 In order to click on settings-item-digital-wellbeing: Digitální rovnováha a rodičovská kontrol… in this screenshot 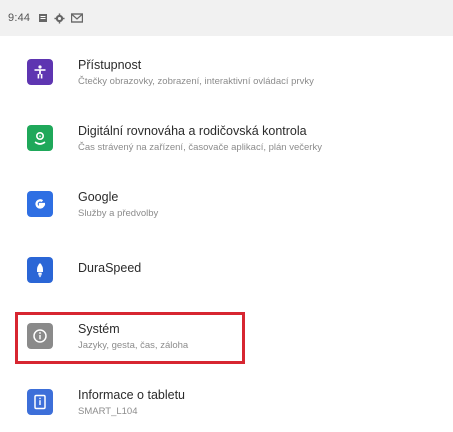, I will do `click(226, 138)`.